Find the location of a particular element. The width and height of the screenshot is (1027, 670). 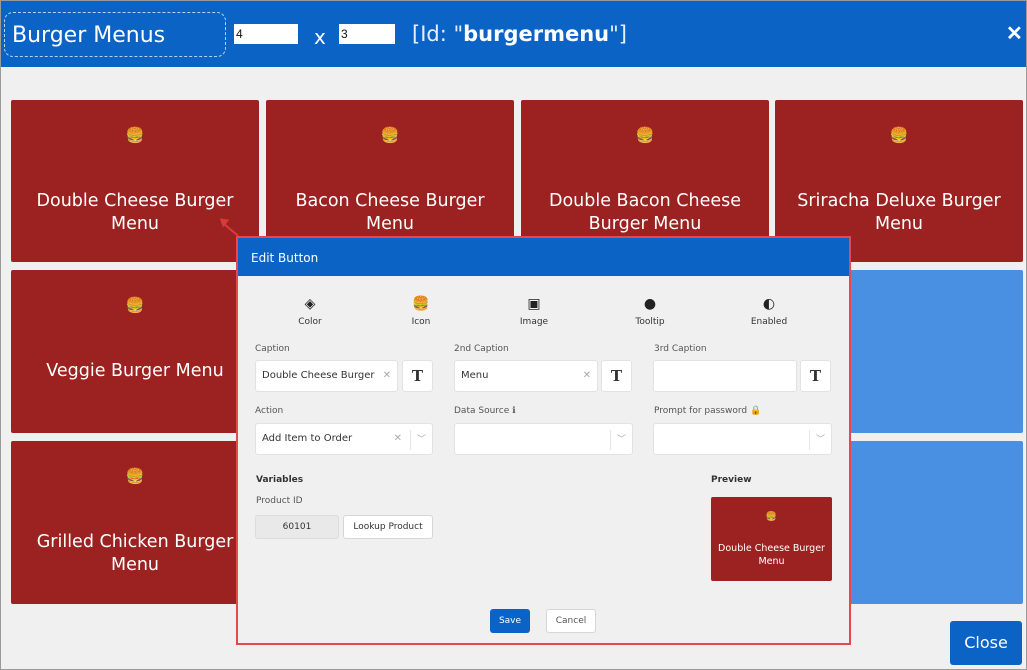

caption2-format-button: T is located at coordinates (616, 376).